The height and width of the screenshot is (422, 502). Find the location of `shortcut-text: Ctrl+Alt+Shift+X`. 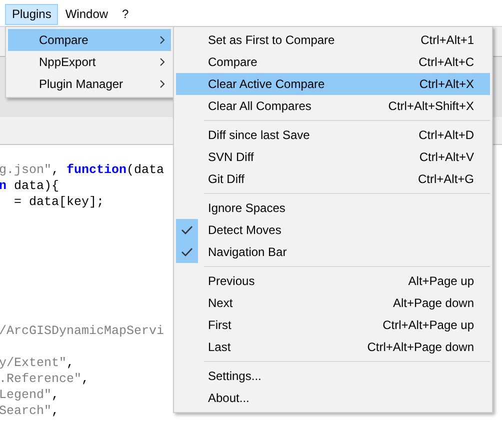

shortcut-text: Ctrl+Alt+Shift+X is located at coordinates (431, 106).